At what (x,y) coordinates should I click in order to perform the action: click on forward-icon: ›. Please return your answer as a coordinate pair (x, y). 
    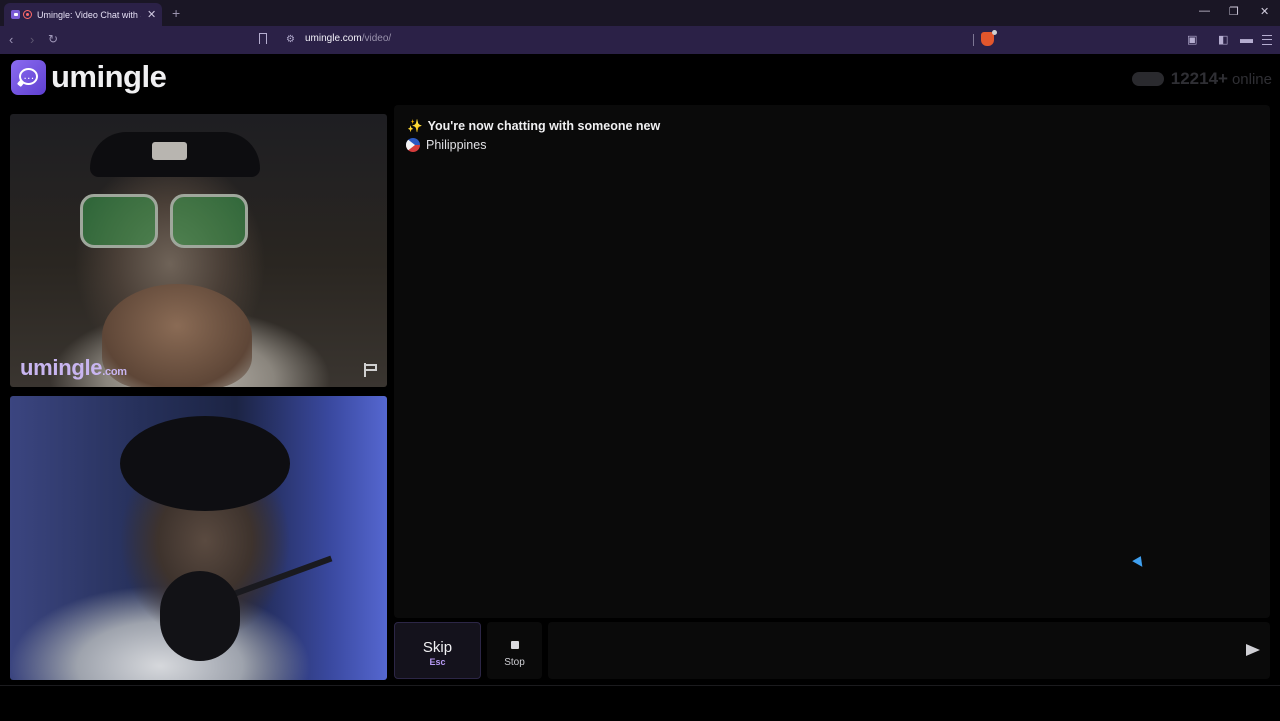
    Looking at the image, I should click on (32, 39).